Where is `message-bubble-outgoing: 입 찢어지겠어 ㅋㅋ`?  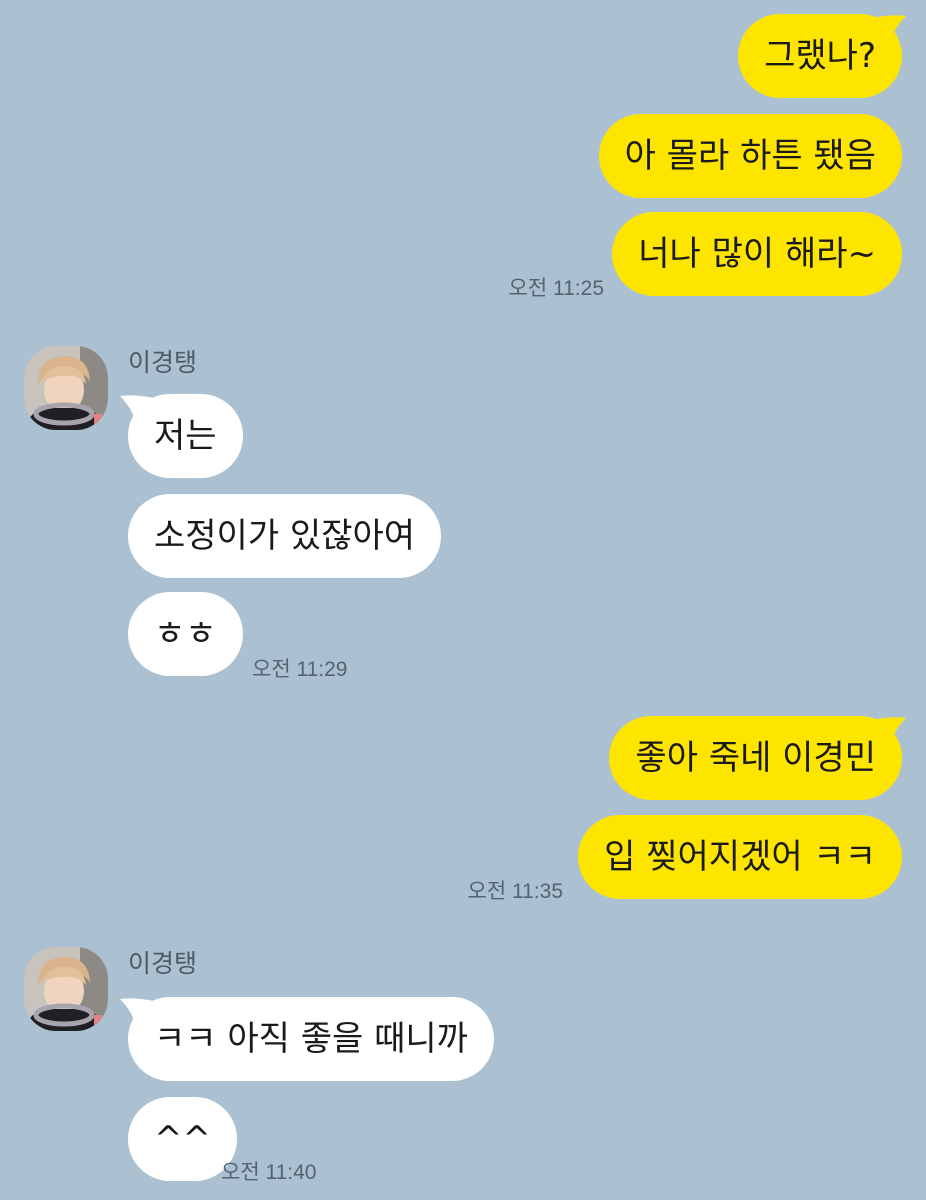 message-bubble-outgoing: 입 찢어지겠어 ㅋㅋ is located at coordinates (740, 857).